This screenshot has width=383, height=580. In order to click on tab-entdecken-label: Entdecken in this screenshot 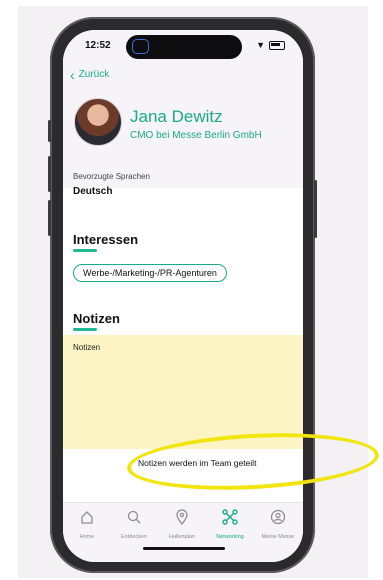, I will do `click(134, 537)`.